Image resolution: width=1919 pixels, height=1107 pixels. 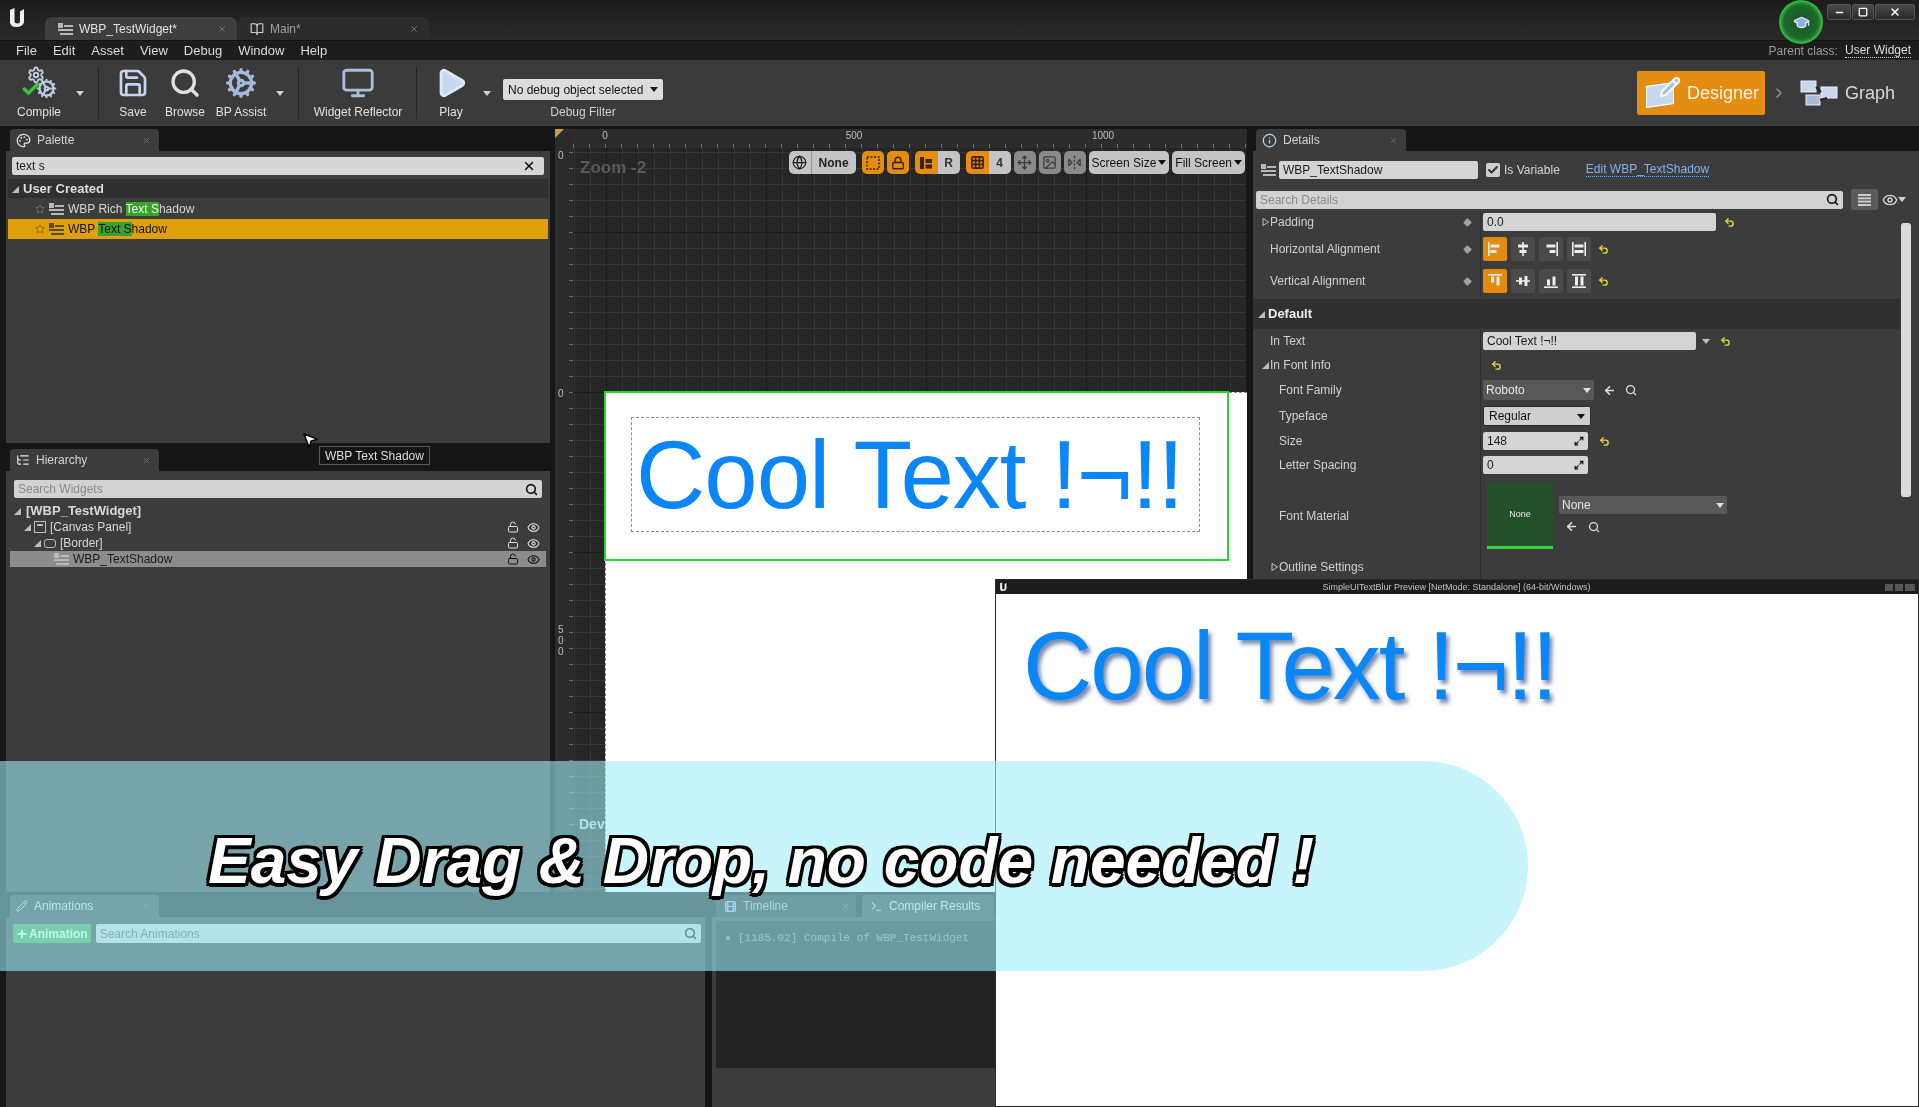 I want to click on search-field: text s, so click(x=278, y=166).